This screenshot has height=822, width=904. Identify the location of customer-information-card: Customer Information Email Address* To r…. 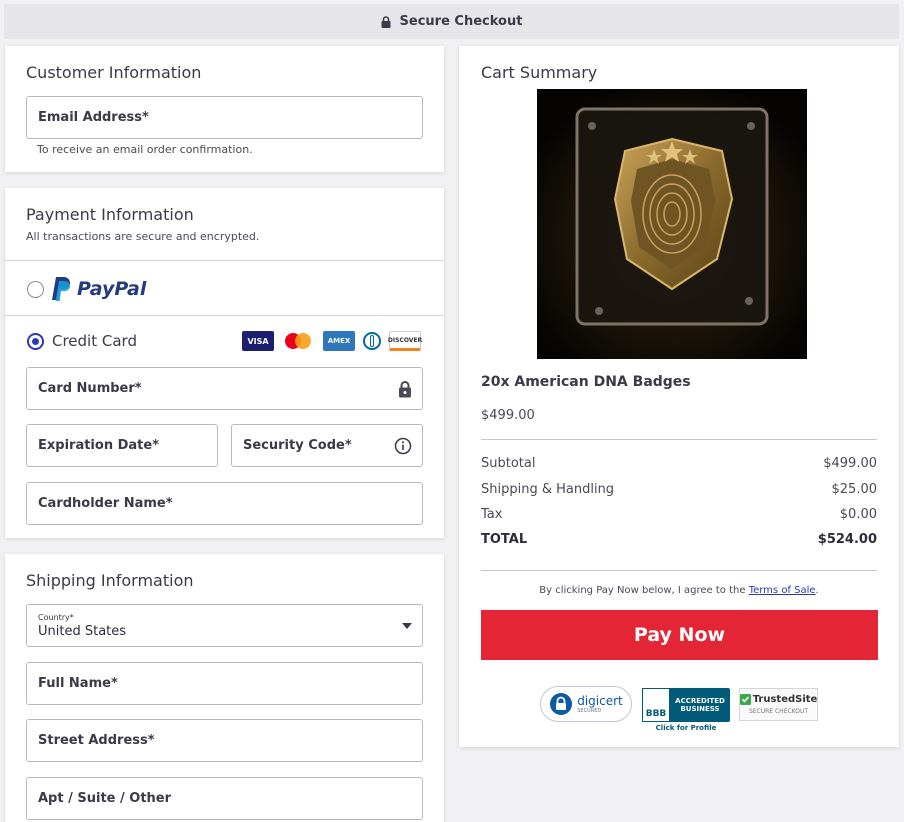
(224, 109).